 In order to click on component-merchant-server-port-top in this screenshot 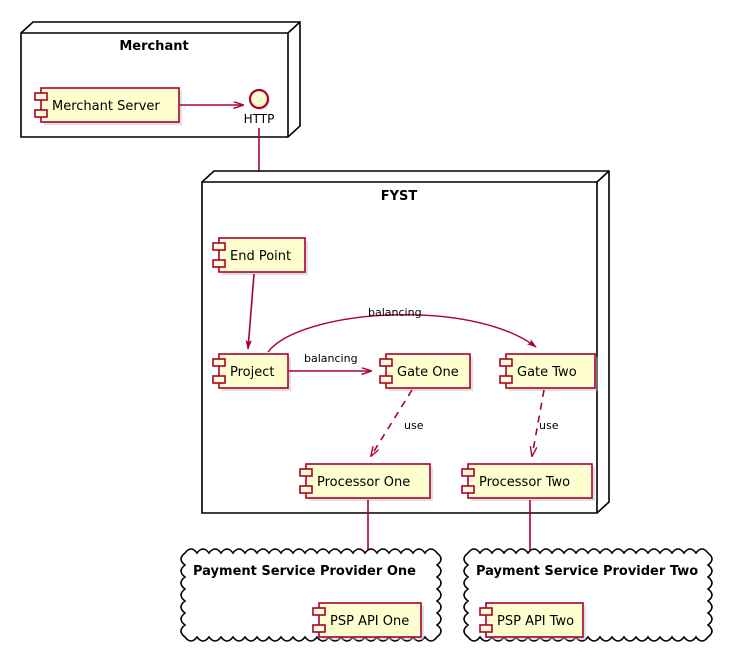, I will do `click(41, 96)`.